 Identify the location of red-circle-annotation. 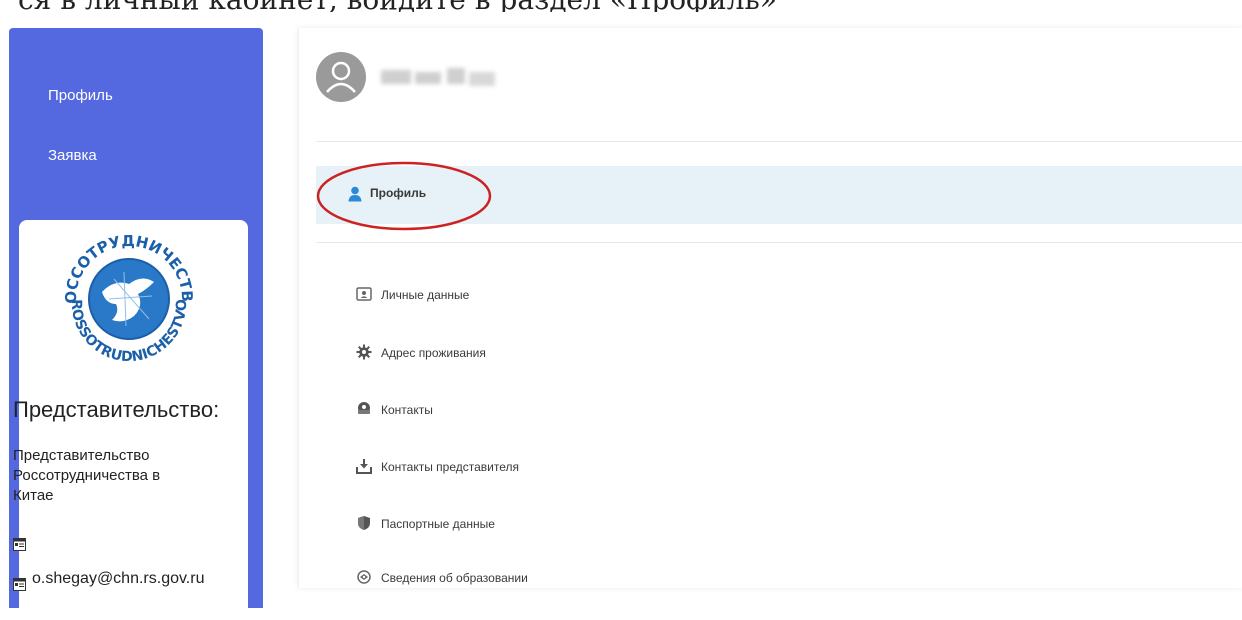
(404, 196).